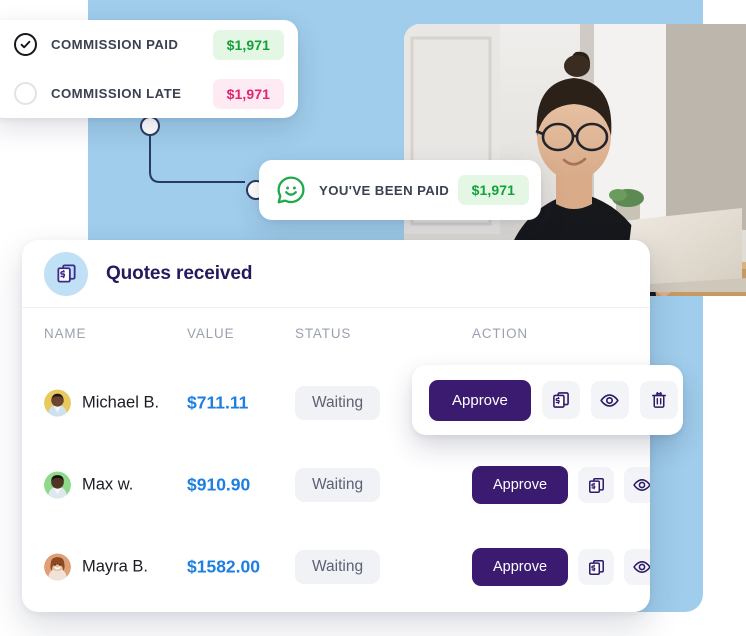  I want to click on youve-been-paid-card: YOU'VE BEEN PAID $1,971, so click(400, 190).